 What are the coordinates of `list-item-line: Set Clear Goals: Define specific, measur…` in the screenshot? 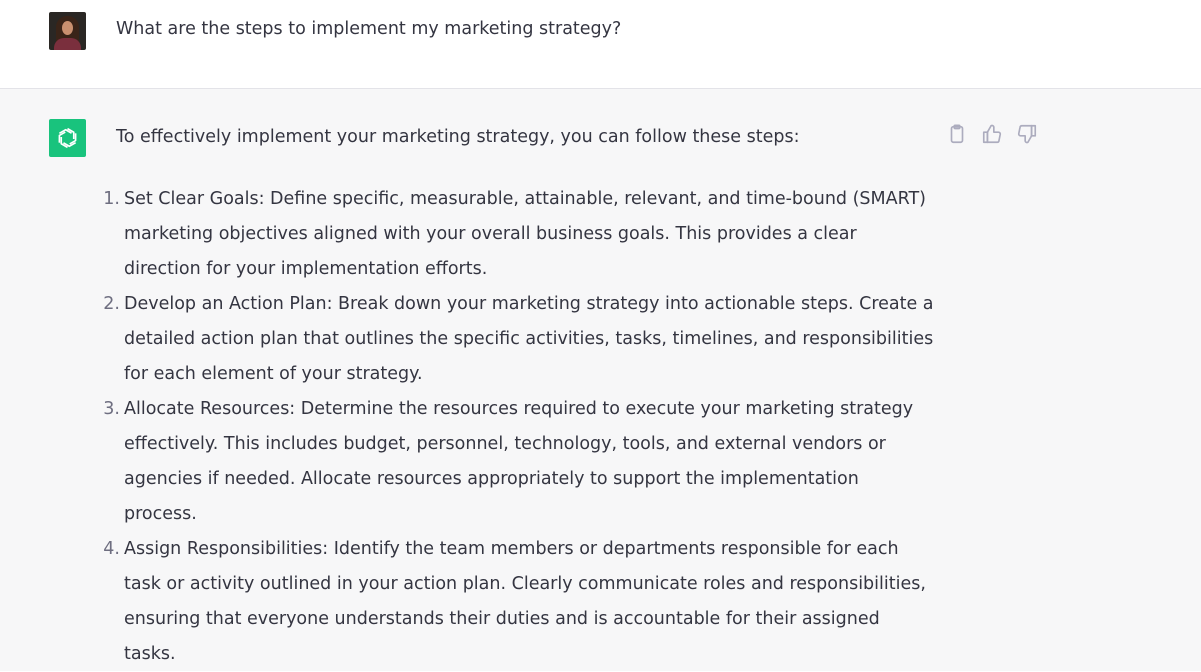 It's located at (525, 199).